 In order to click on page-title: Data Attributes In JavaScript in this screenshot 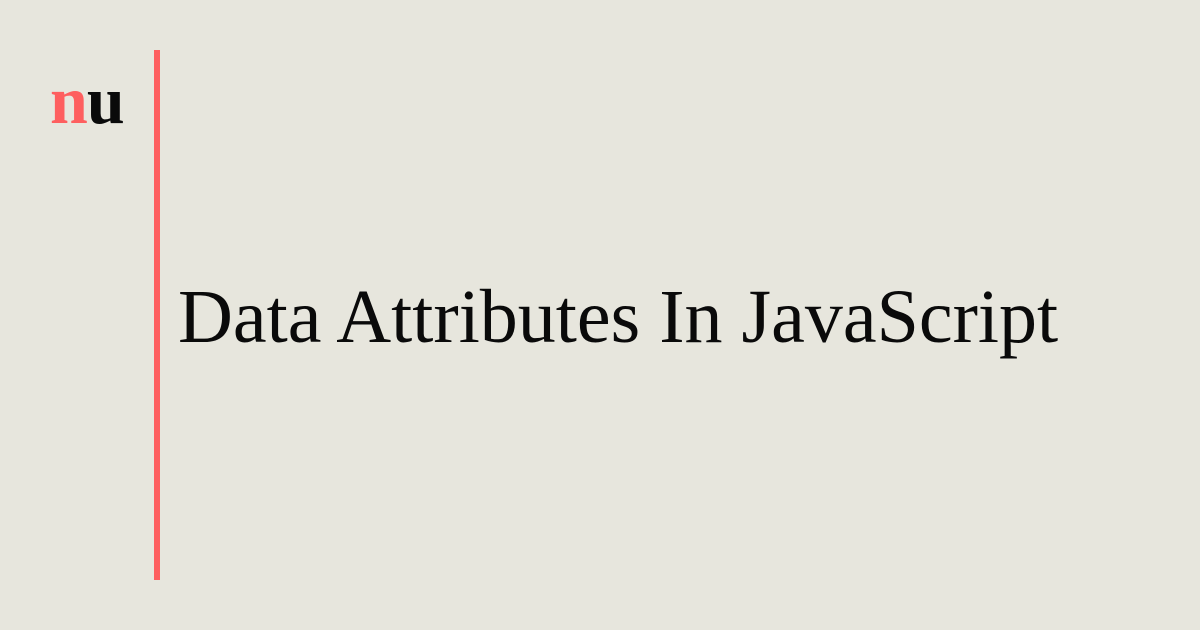, I will do `click(618, 317)`.